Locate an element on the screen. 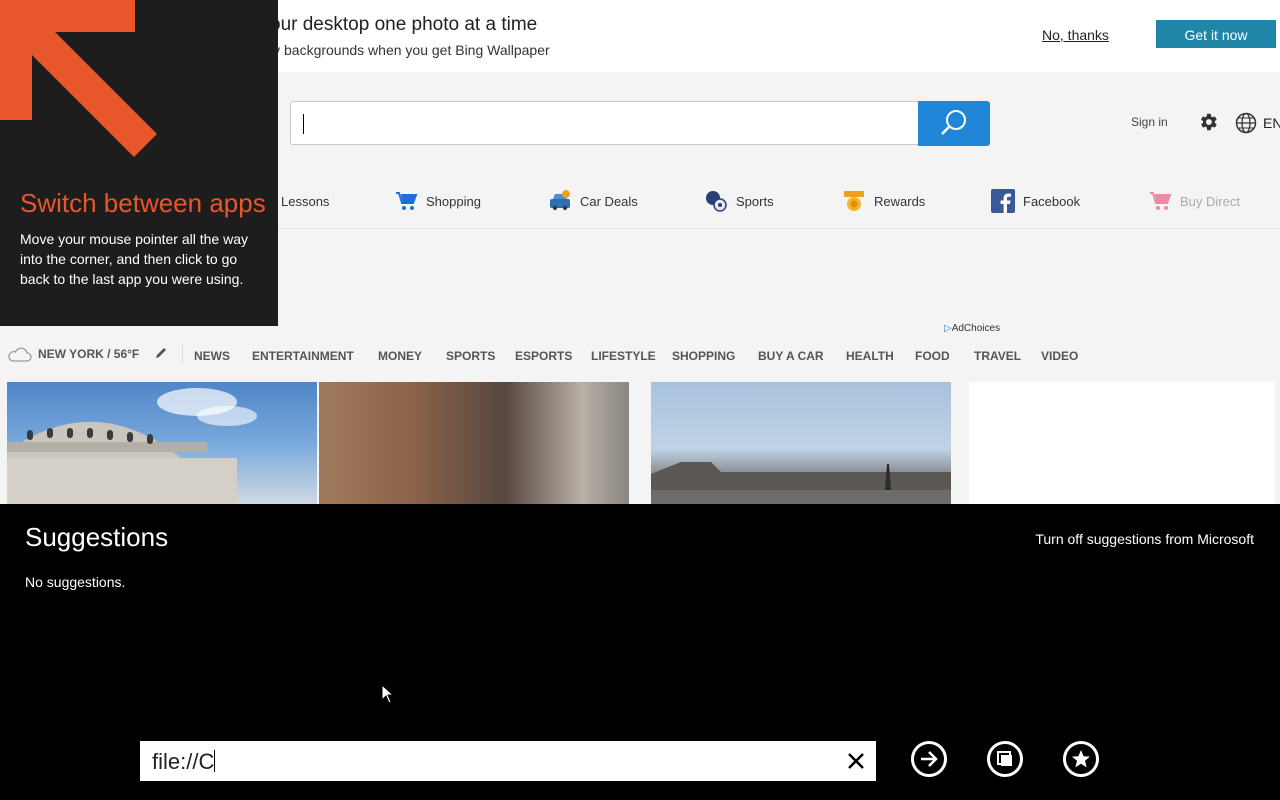 The image size is (1280, 800). star-icon is located at coordinates (1081, 759).